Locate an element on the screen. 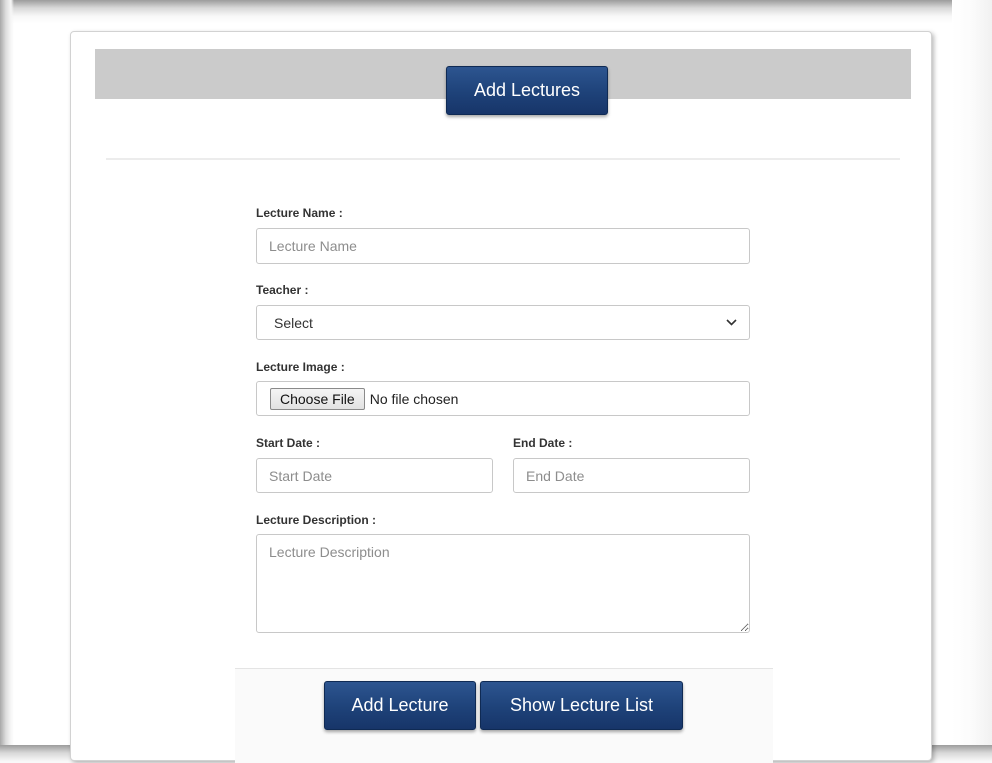 Image resolution: width=992 pixels, height=763 pixels. file-status-text: No file chosen is located at coordinates (414, 398).